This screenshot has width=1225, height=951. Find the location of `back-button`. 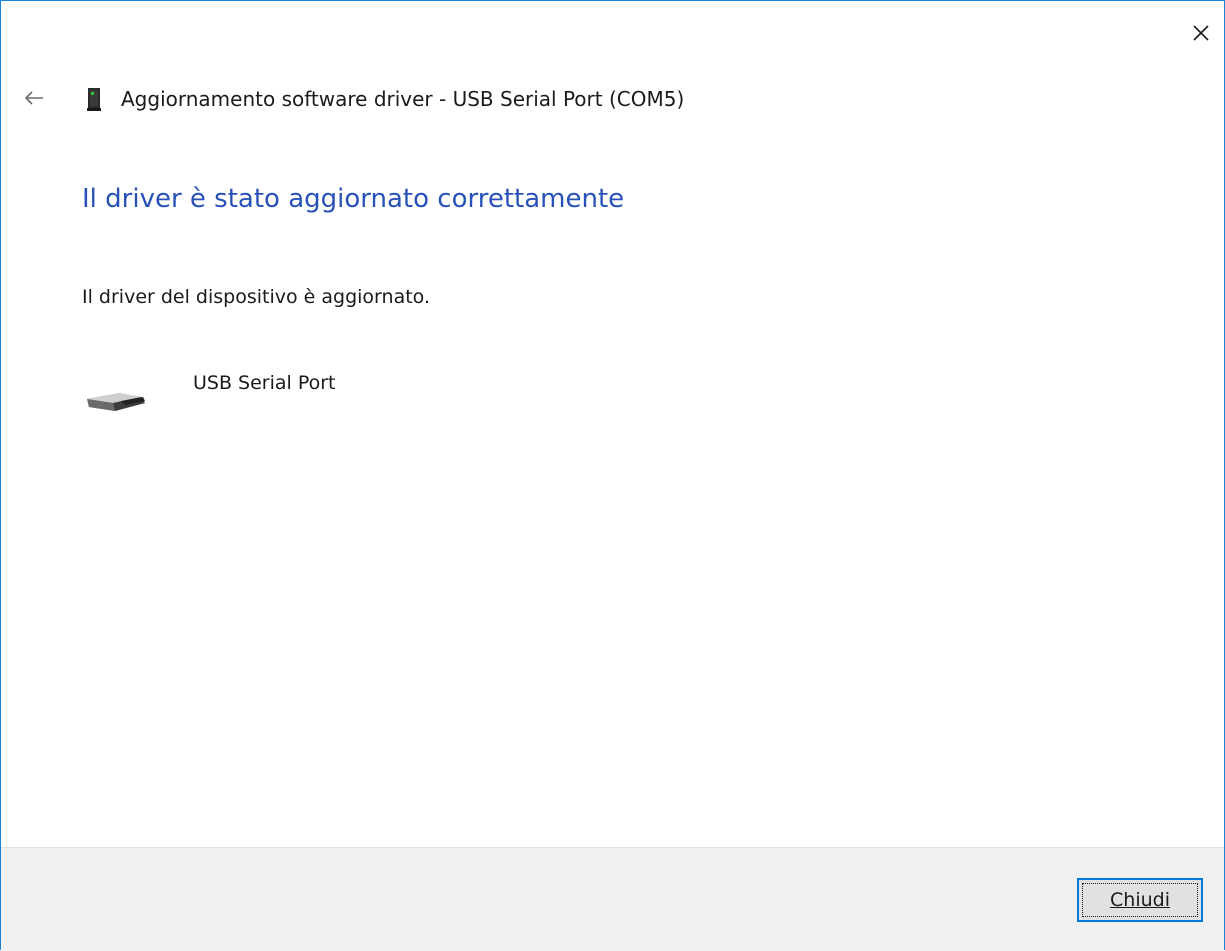

back-button is located at coordinates (34, 98).